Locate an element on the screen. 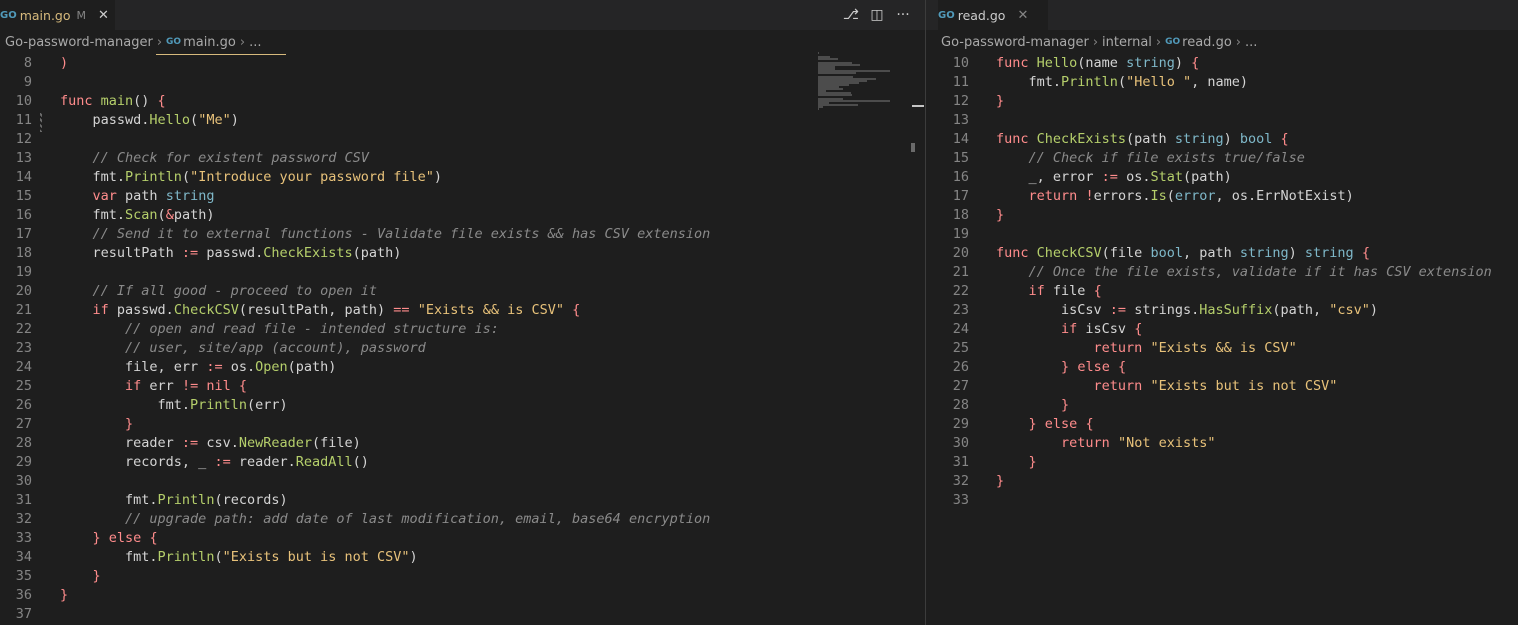 Image resolution: width=1518 pixels, height=625 pixels. code-line: 11 fmt.Println("Hello ", name) is located at coordinates (1222, 82).